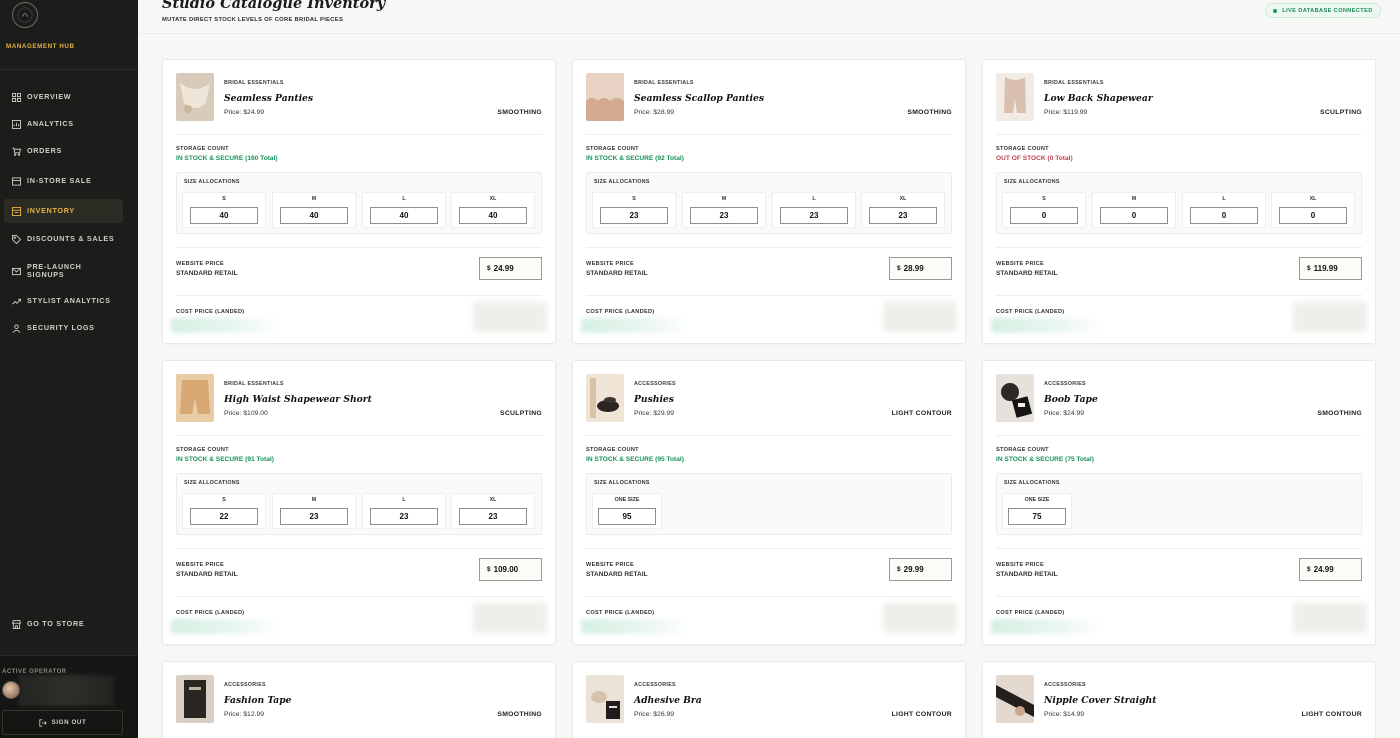 The height and width of the screenshot is (738, 1400). What do you see at coordinates (655, 384) in the screenshot?
I see `product-category: ACCESSORIES` at bounding box center [655, 384].